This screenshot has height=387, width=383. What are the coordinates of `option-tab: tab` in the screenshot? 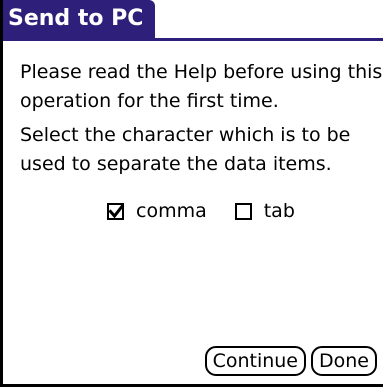 It's located at (264, 211).